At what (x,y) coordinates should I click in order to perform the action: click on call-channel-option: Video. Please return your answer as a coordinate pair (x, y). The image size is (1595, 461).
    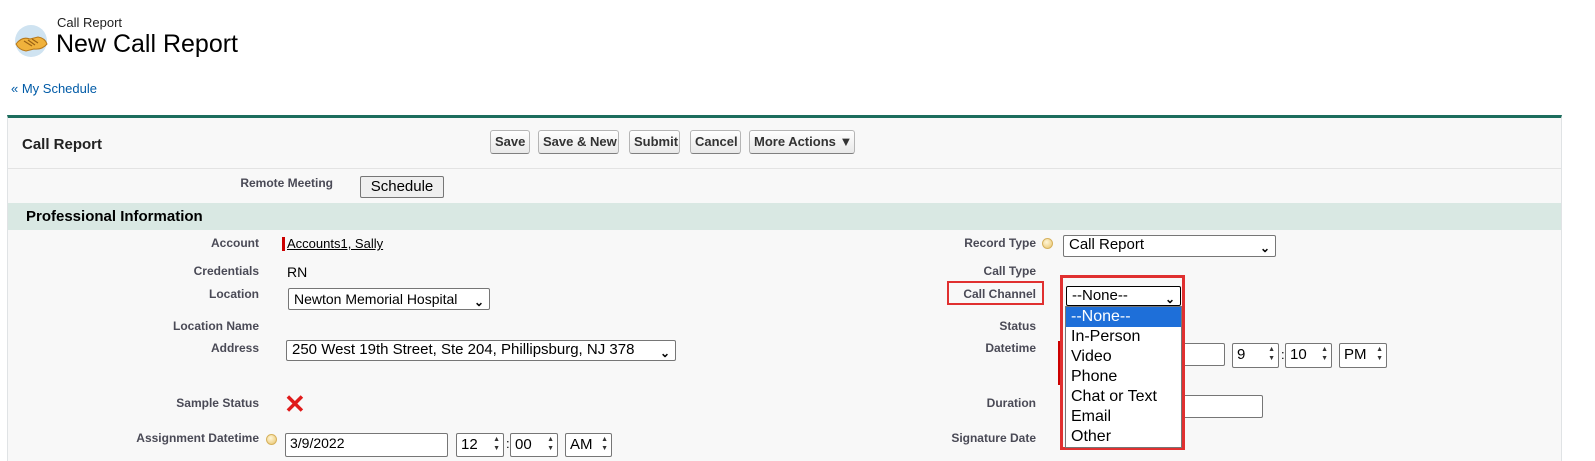
    Looking at the image, I should click on (1123, 357).